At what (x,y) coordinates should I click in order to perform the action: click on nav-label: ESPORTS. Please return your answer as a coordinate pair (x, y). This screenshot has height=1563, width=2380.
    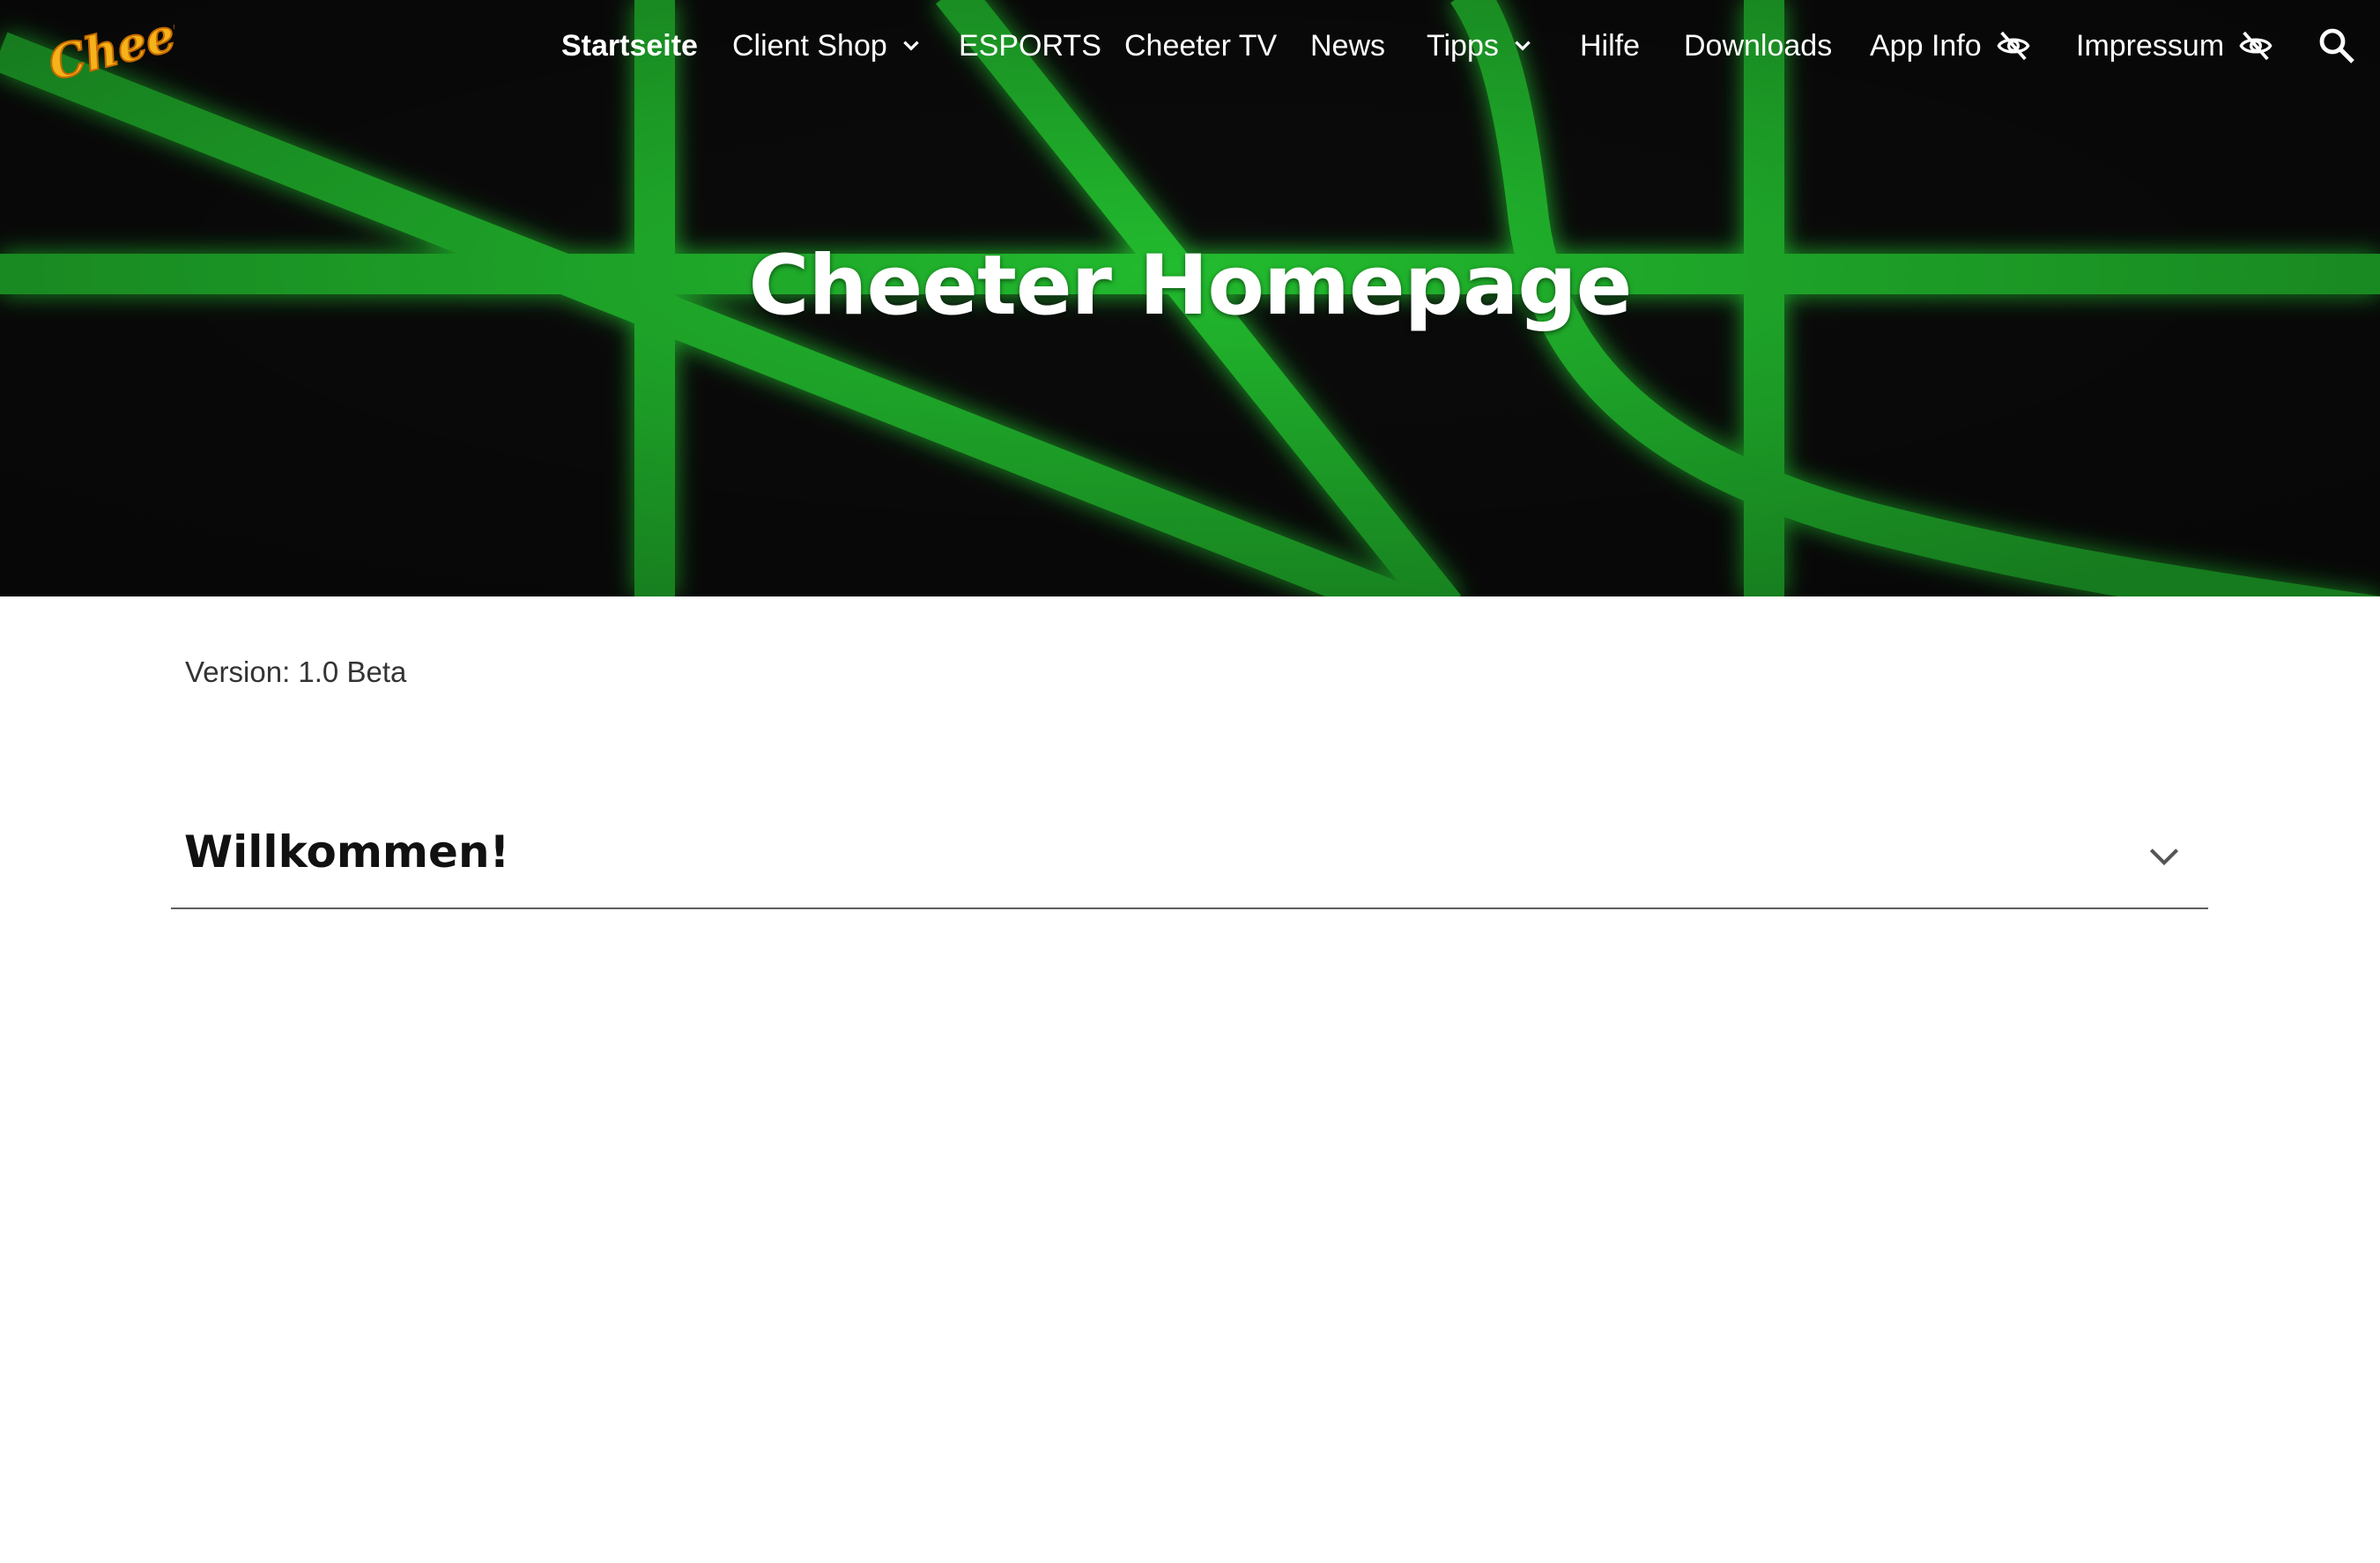
    Looking at the image, I should click on (1030, 45).